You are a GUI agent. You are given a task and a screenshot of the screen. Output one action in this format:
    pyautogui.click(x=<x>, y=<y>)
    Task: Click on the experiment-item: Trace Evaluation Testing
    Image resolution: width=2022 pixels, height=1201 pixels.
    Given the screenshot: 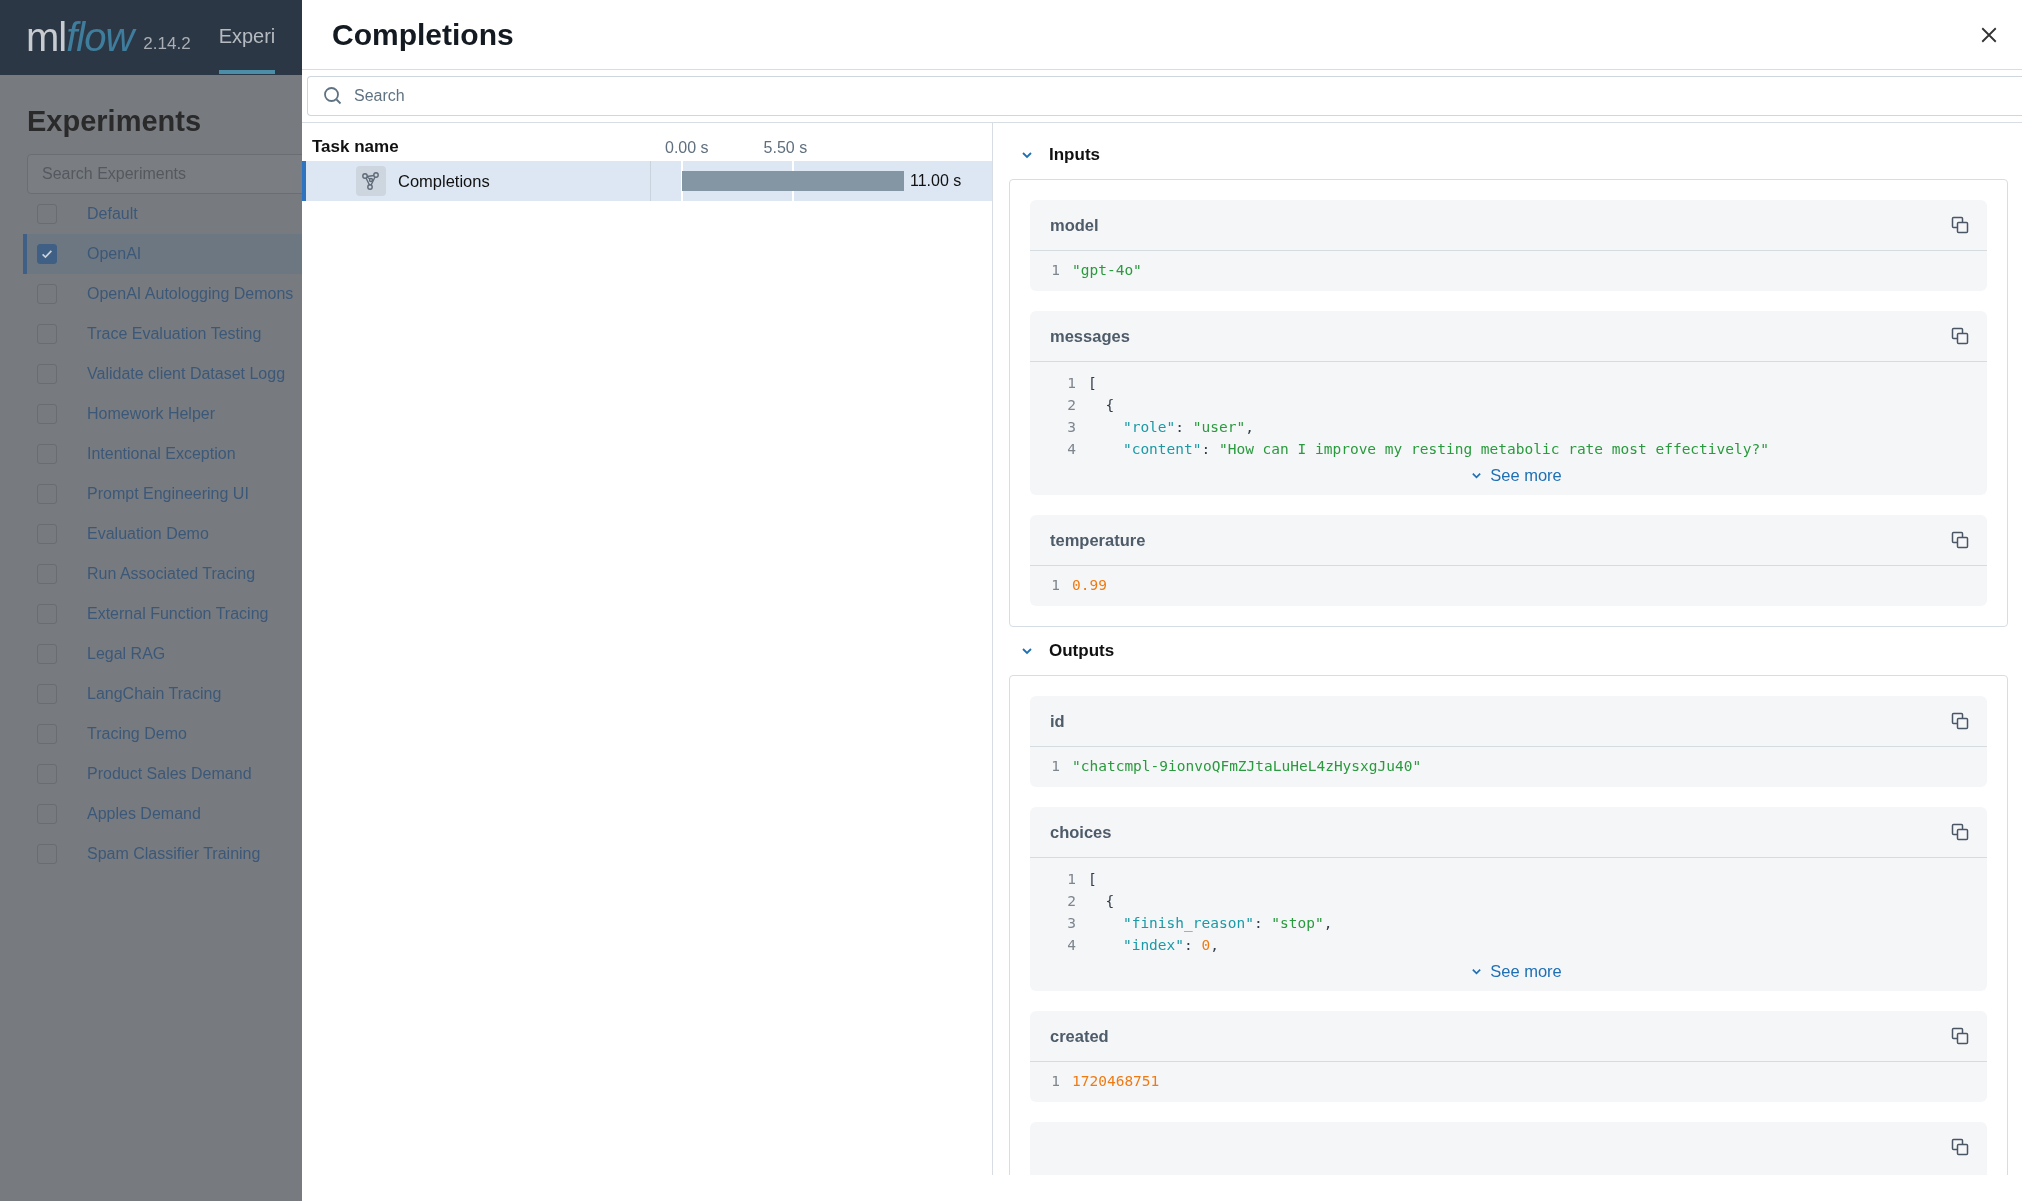 What is the action you would take?
    pyautogui.click(x=162, y=334)
    